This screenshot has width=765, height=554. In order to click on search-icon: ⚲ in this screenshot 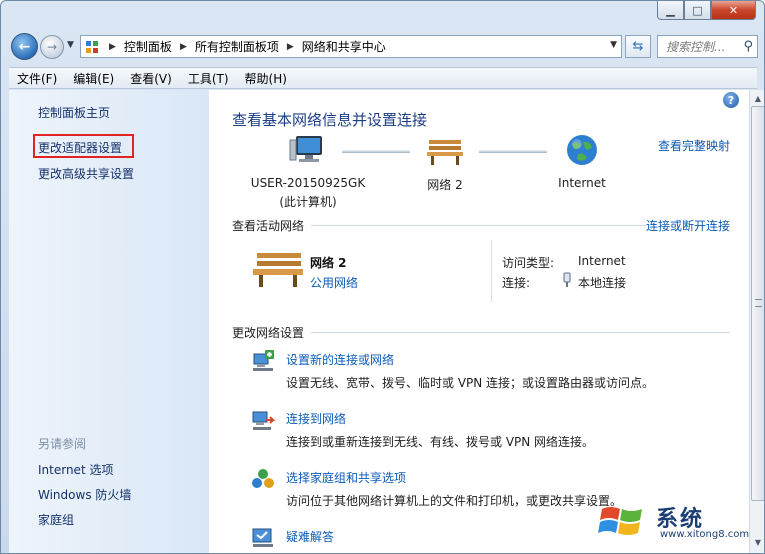, I will do `click(748, 46)`.